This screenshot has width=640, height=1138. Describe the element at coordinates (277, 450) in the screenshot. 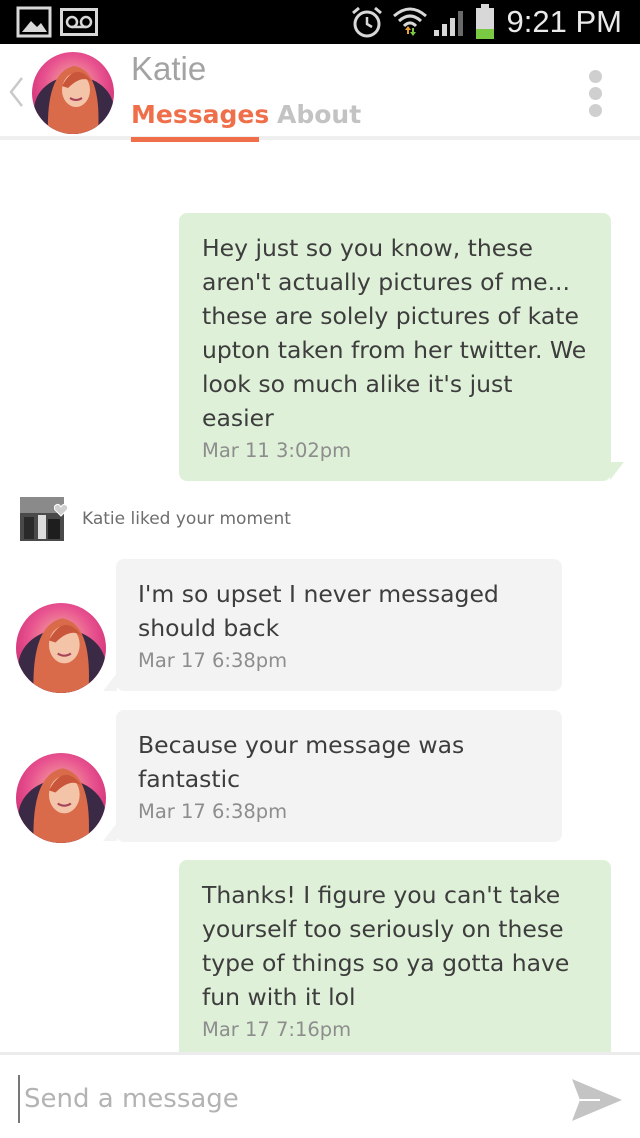

I see `message-time: Mar 11 3:02pm` at that location.